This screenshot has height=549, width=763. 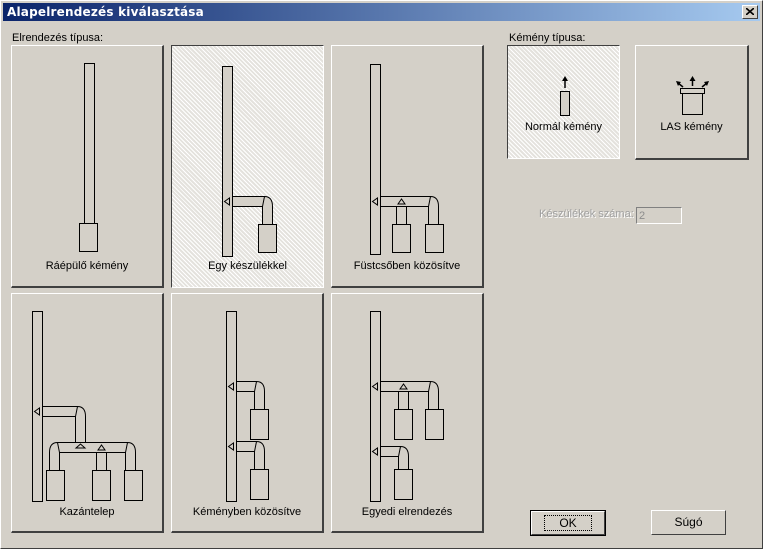 I want to click on close-icon, so click(x=750, y=11).